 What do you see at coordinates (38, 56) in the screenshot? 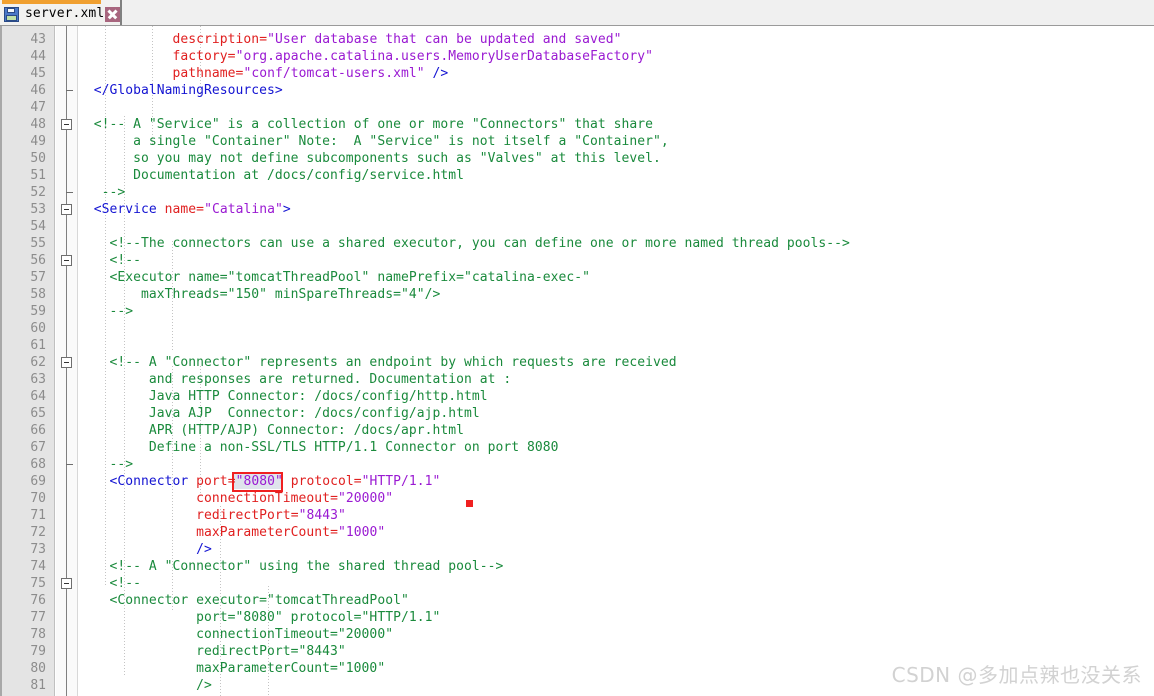
I see `line-number: 44` at bounding box center [38, 56].